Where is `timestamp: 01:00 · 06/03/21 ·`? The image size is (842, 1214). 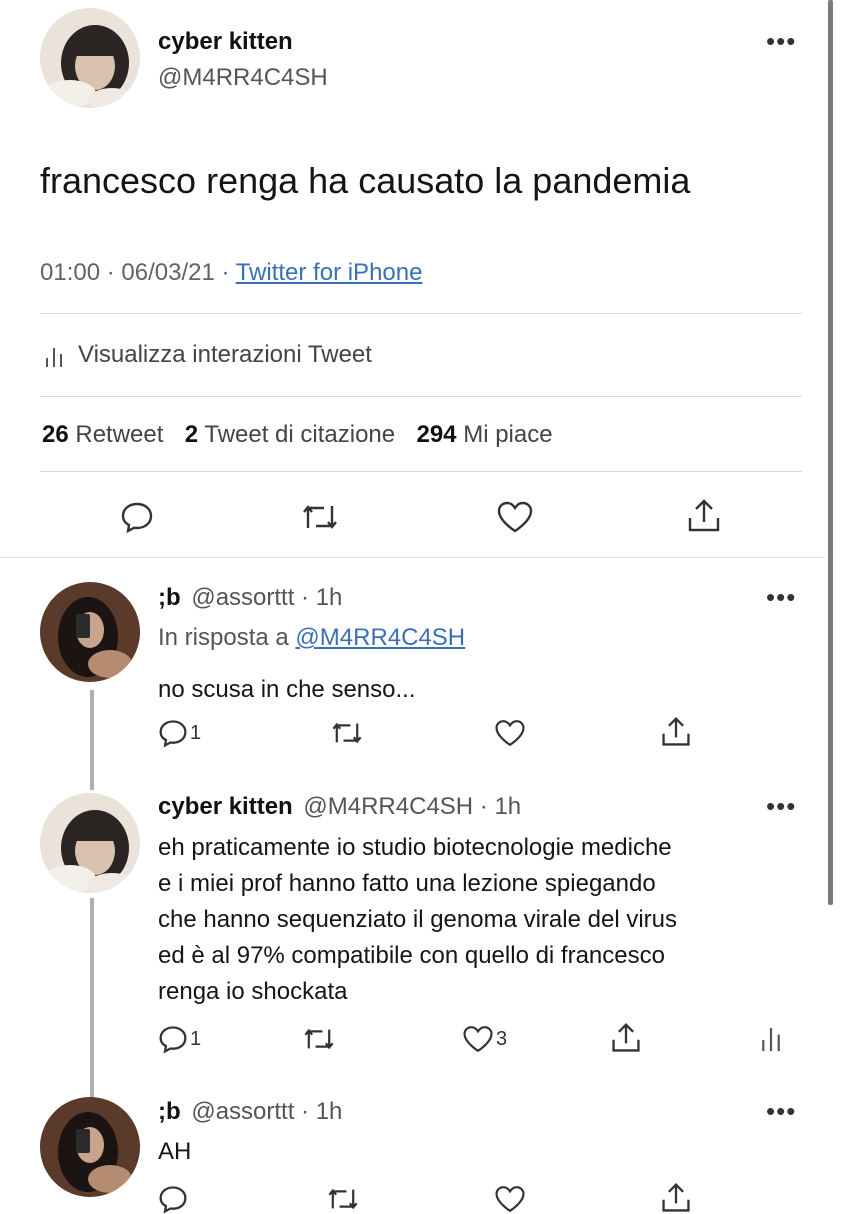
timestamp: 01:00 · 06/03/21 · is located at coordinates (138, 272).